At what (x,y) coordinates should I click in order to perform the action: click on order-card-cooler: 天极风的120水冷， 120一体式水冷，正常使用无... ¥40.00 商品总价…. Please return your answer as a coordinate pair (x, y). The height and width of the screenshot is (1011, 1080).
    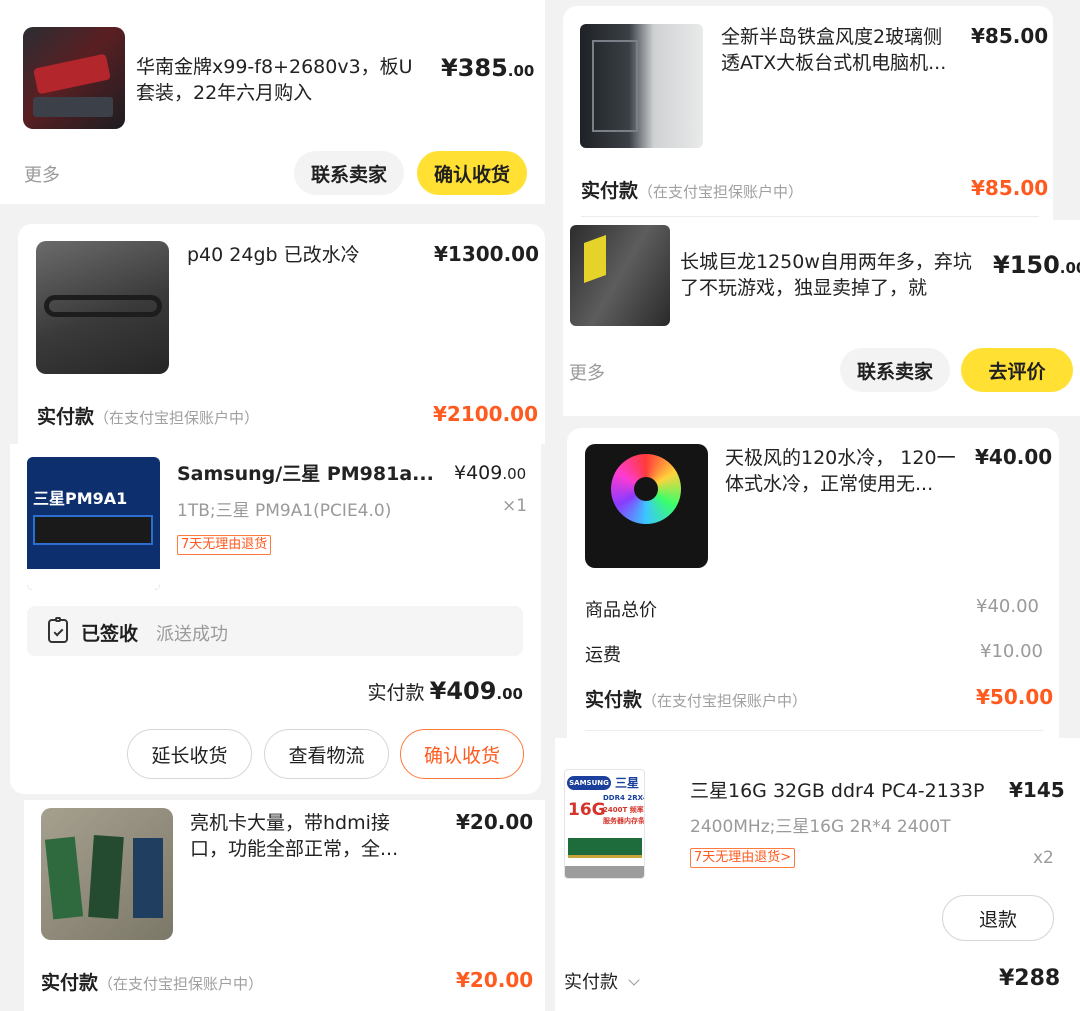
    Looking at the image, I should click on (813, 583).